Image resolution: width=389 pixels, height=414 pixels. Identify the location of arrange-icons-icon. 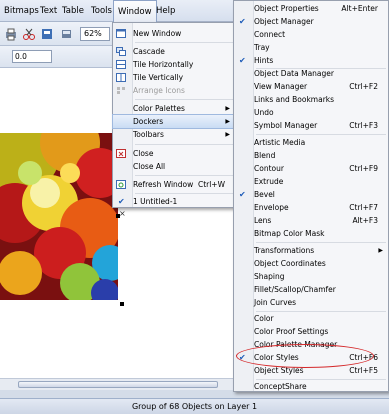
(121, 90).